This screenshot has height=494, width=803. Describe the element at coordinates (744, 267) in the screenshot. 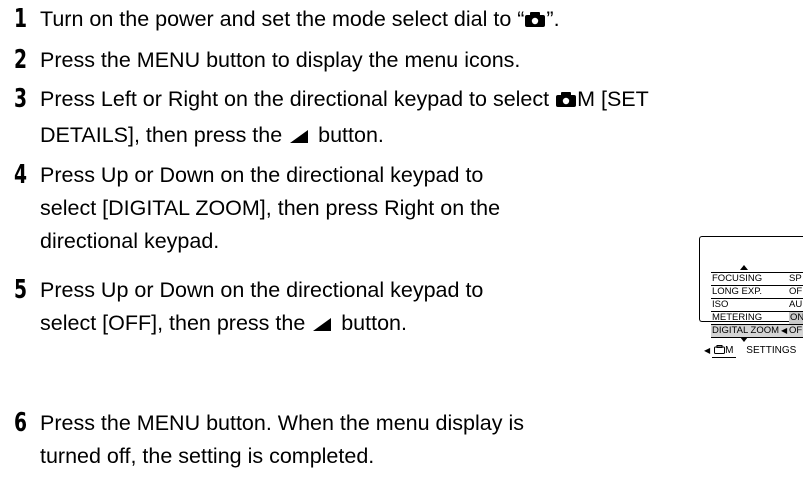

I see `up-arrow-icon` at that location.